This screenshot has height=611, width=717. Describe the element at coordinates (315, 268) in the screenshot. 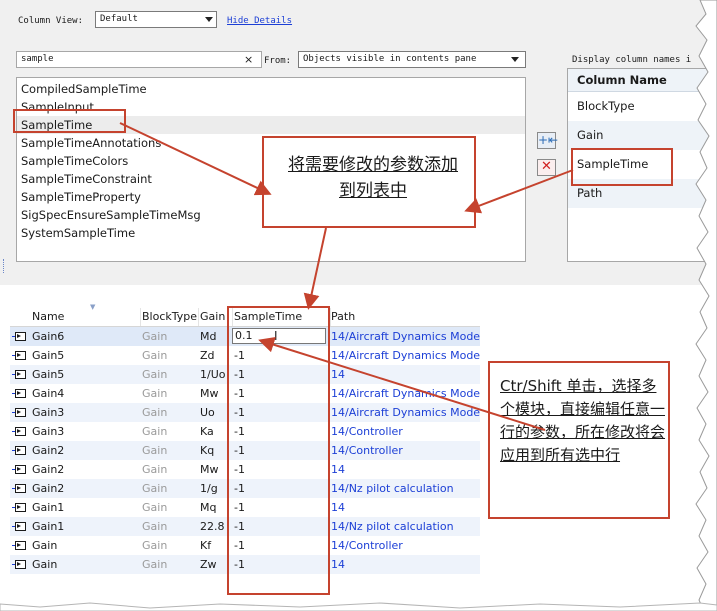

I see `arrow-callout-to-table` at that location.